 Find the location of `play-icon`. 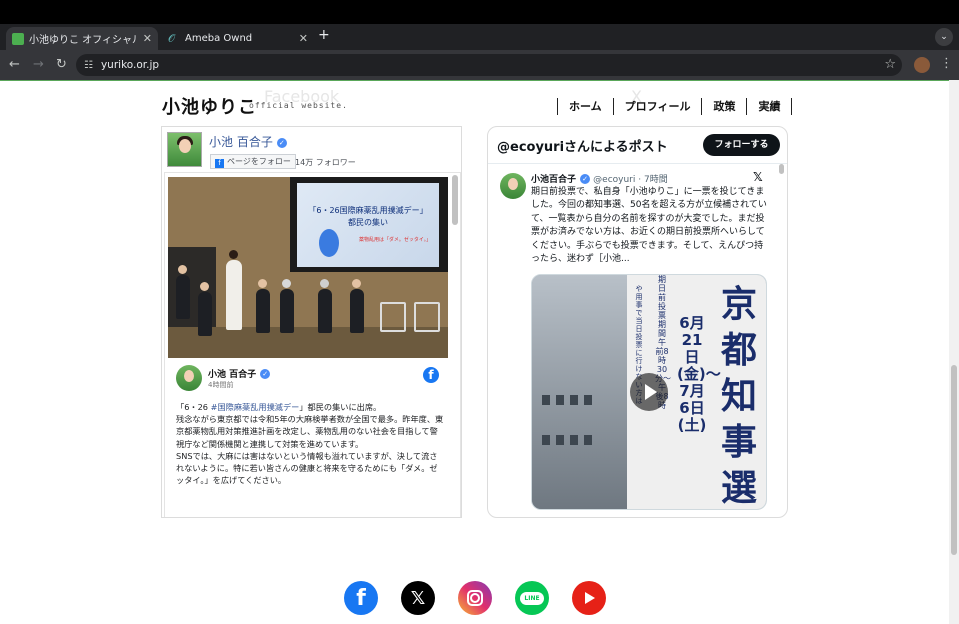

play-icon is located at coordinates (590, 598).